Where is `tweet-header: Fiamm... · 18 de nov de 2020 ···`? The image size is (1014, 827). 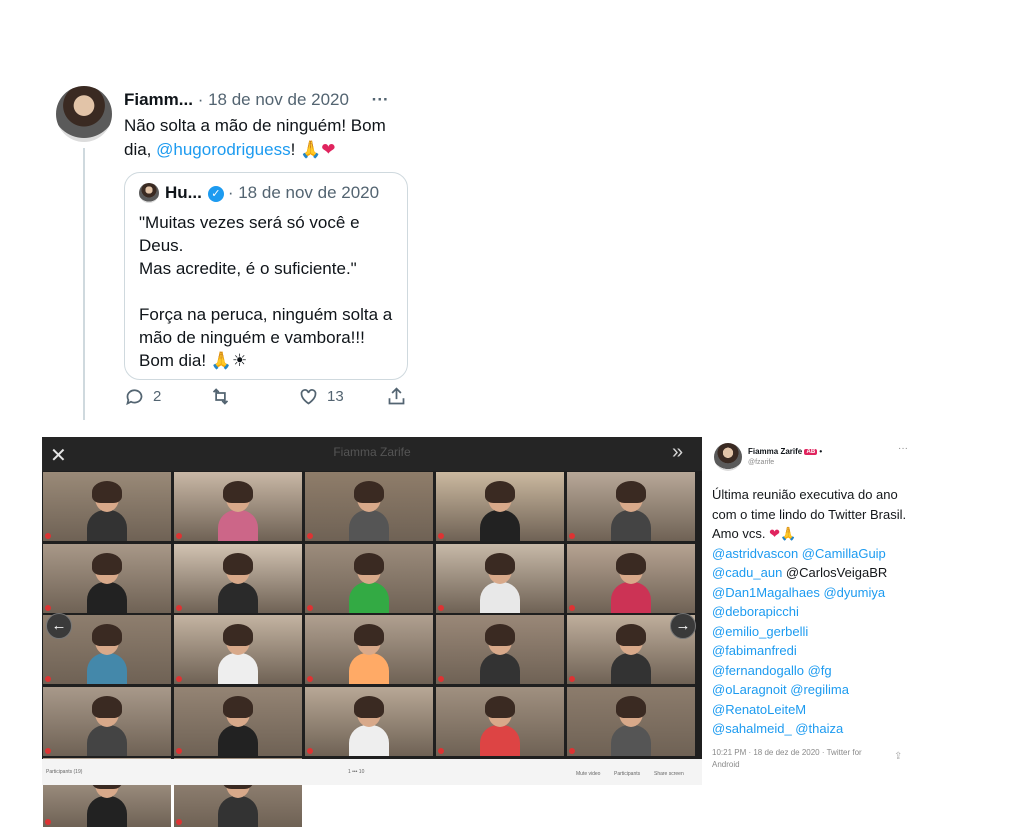 tweet-header: Fiamm... · 18 de nov de 2020 ··· is located at coordinates (256, 100).